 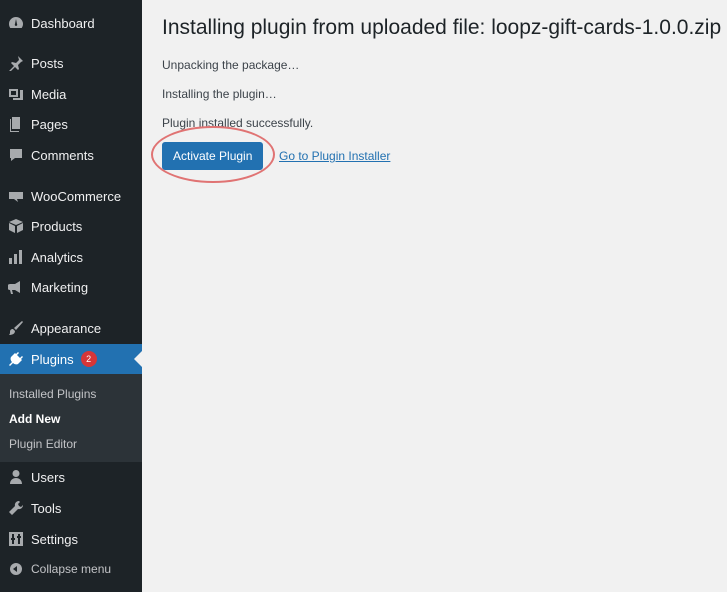 What do you see at coordinates (88, 359) in the screenshot?
I see `update-count-badge: 2` at bounding box center [88, 359].